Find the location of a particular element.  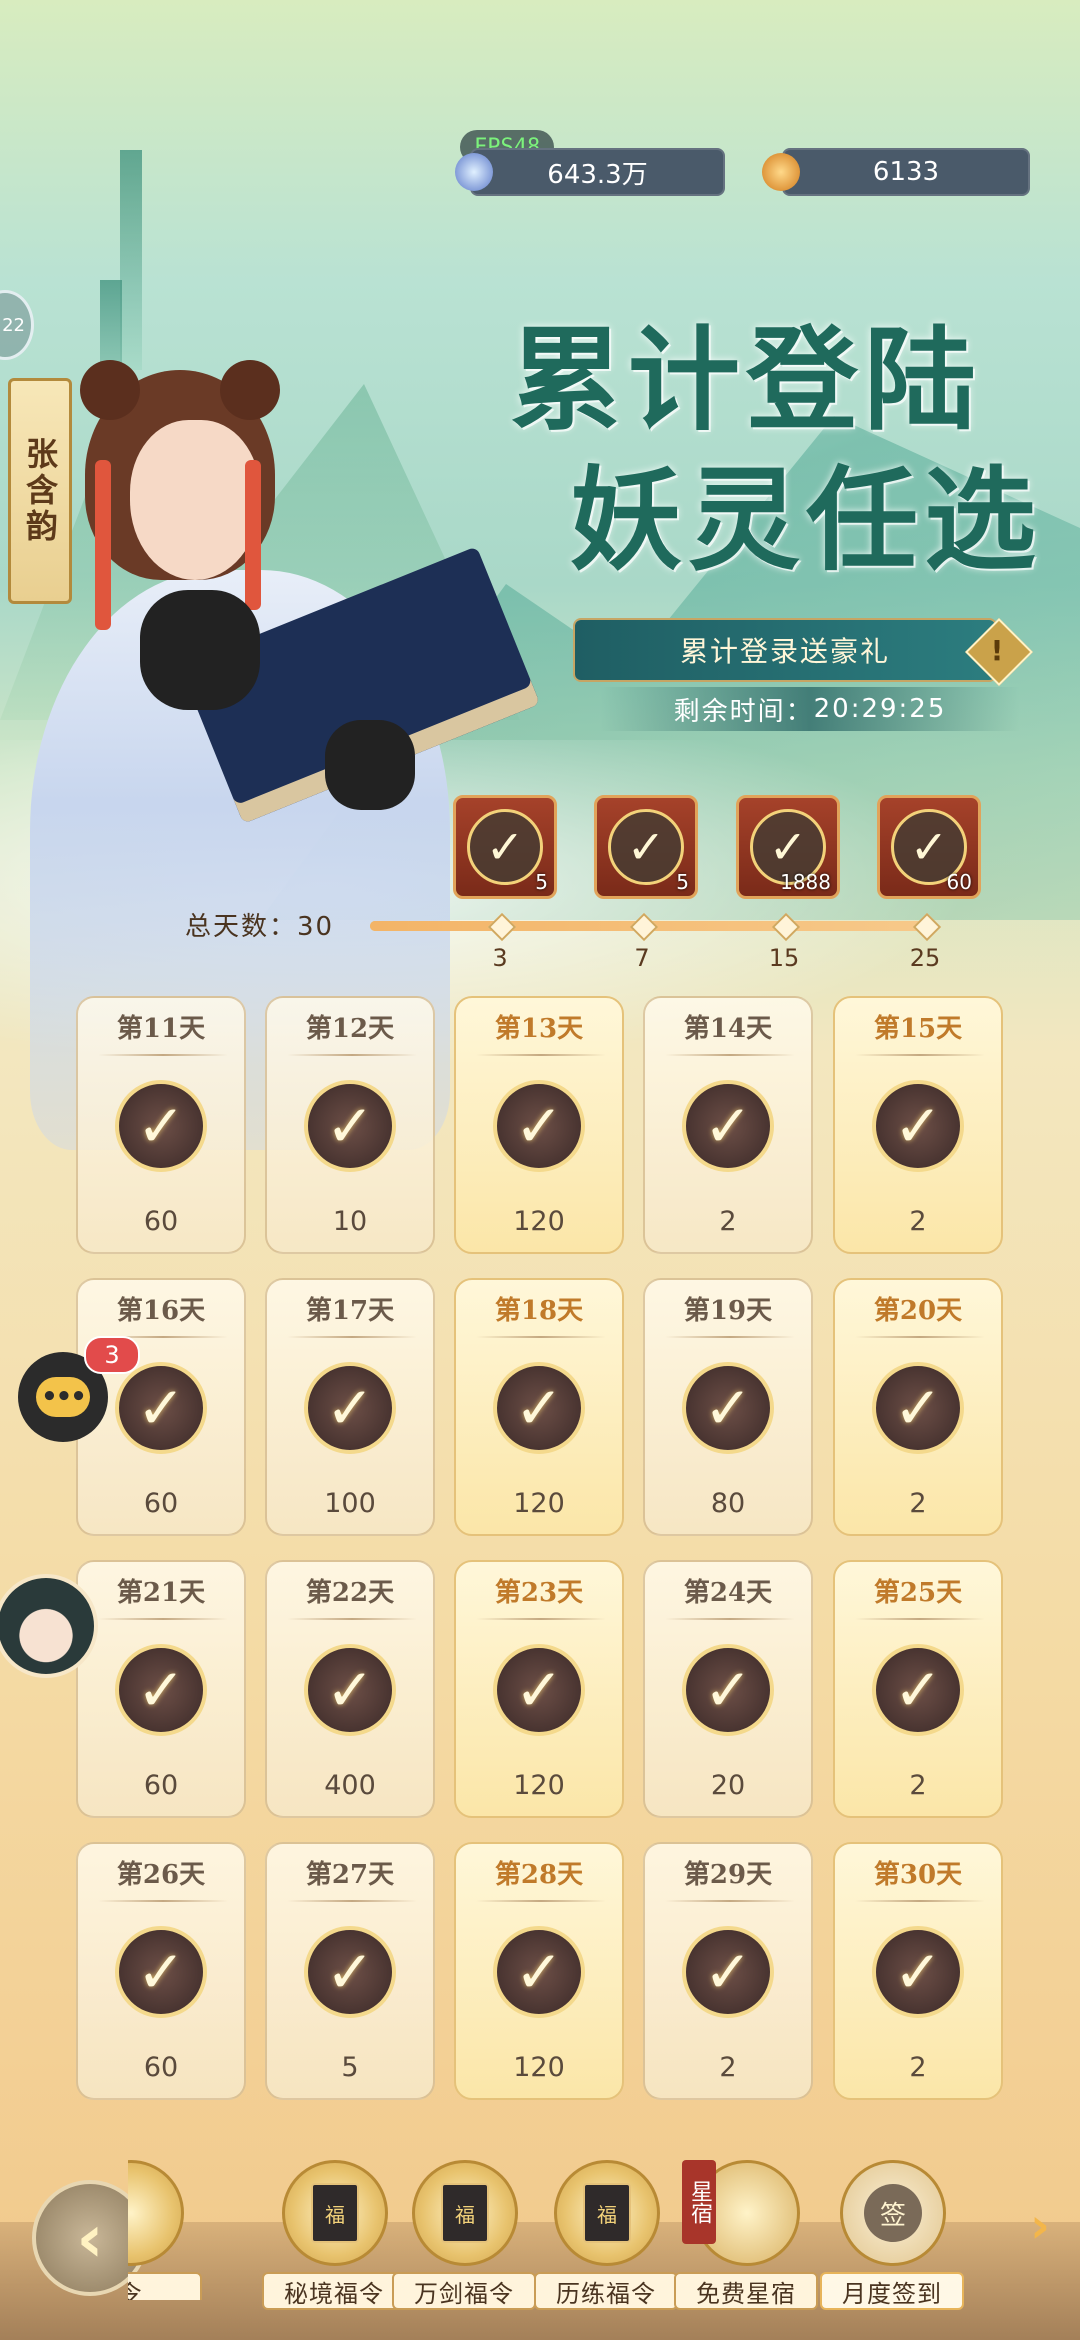

character-hair-bun is located at coordinates (250, 390).